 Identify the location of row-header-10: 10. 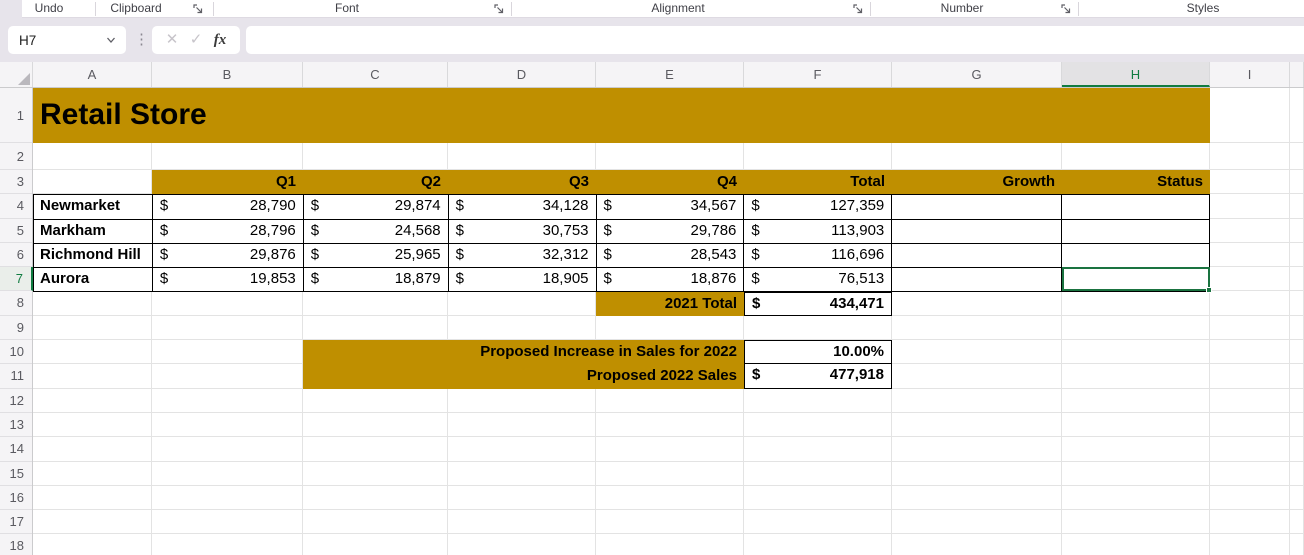
(16, 352).